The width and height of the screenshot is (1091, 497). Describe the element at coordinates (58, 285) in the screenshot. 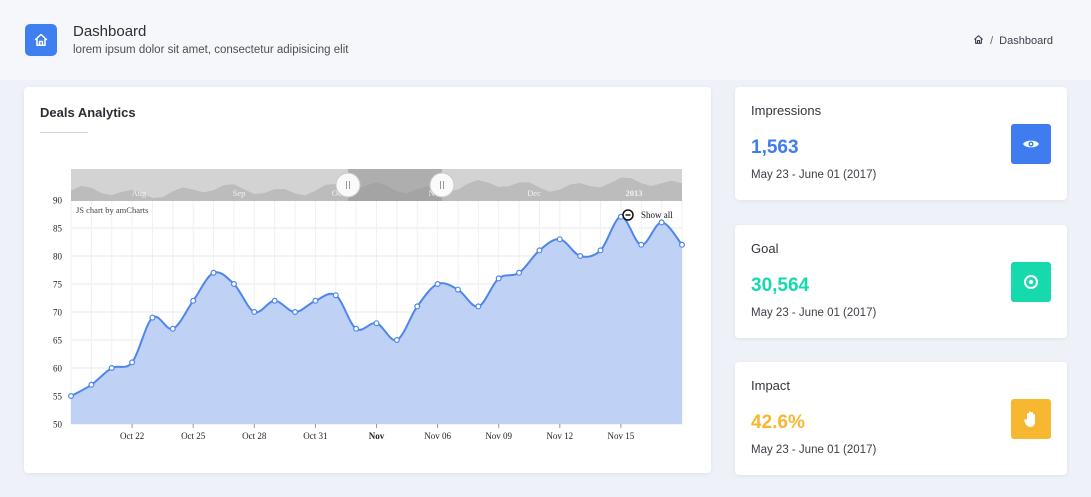

I see `y-tick-label: 75` at that location.